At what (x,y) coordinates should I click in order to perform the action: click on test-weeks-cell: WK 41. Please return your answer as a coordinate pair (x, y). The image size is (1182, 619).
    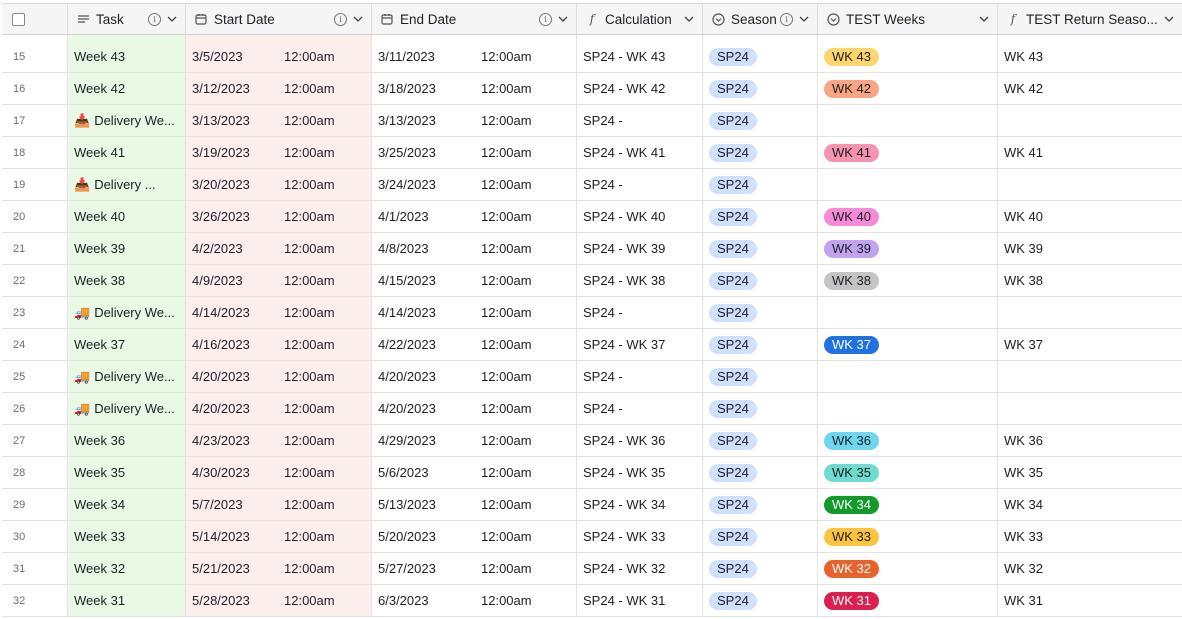
    Looking at the image, I should click on (908, 152).